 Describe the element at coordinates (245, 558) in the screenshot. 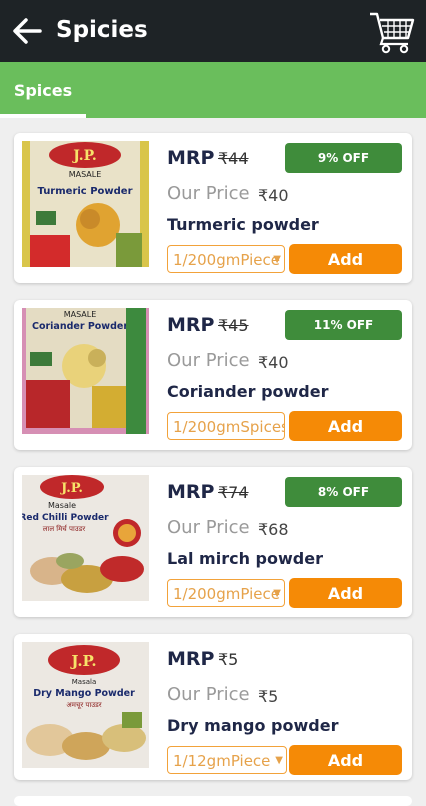

I see `product-name: Lal mirch powder` at that location.